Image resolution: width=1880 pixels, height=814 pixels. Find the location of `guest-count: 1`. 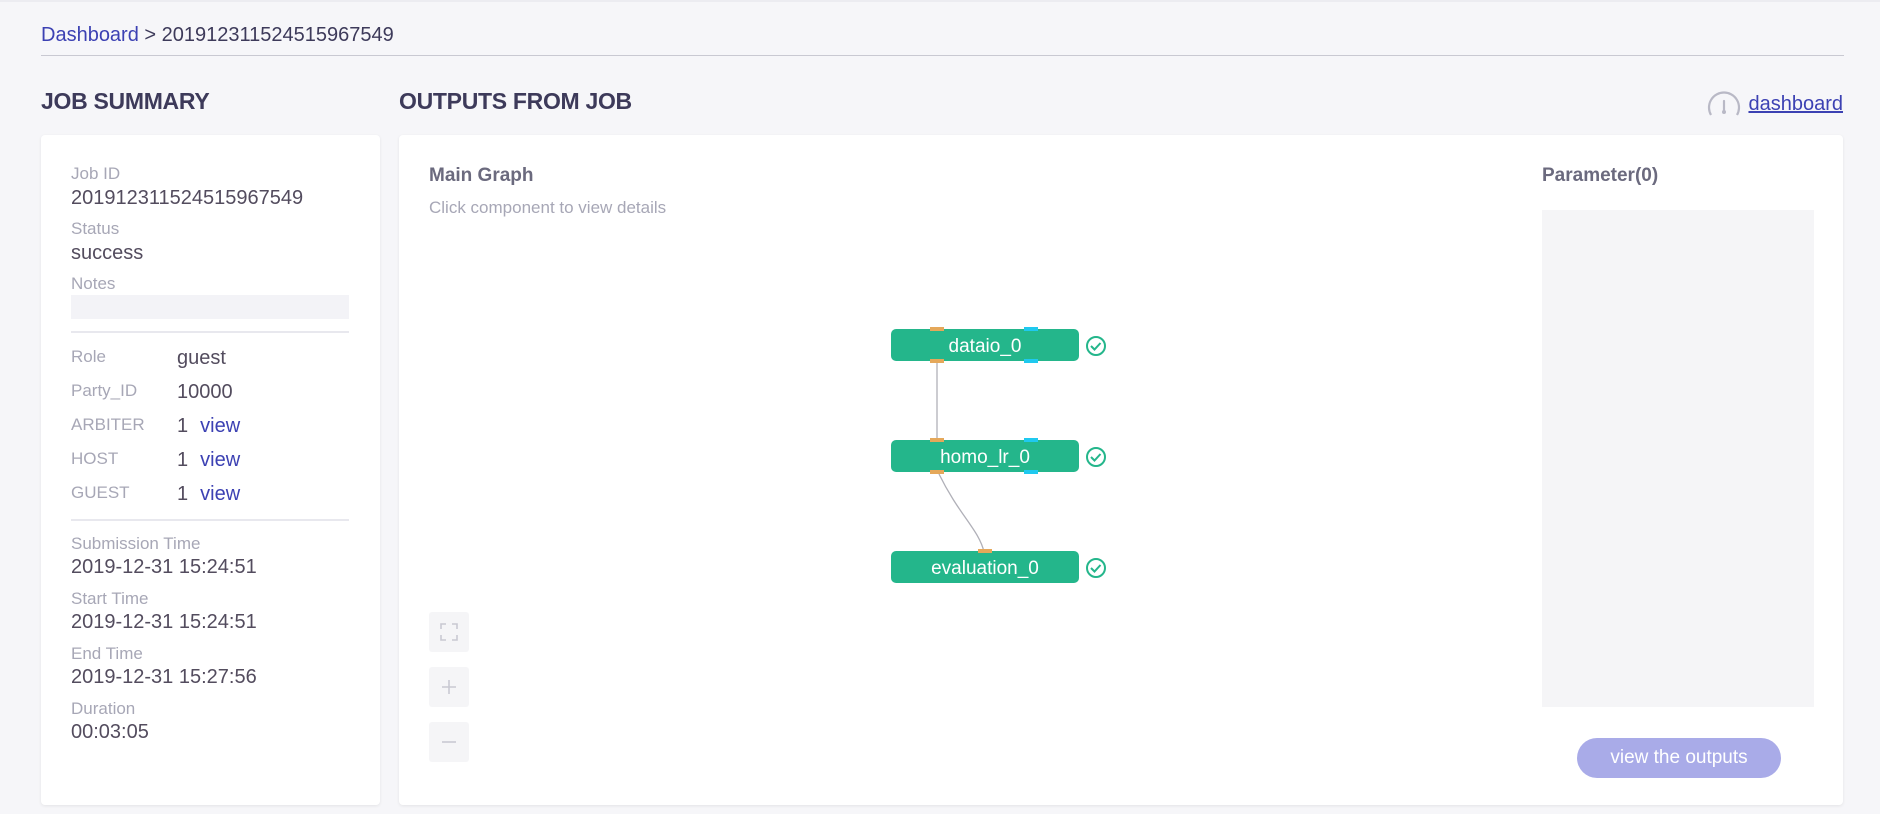

guest-count: 1 is located at coordinates (183, 494).